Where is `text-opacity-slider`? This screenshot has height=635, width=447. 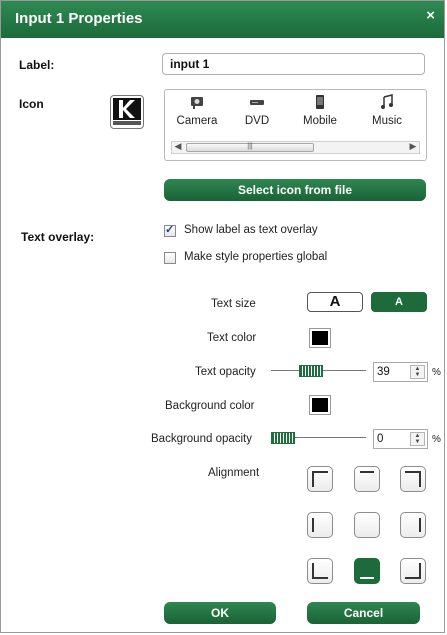
text-opacity-slider is located at coordinates (318, 371).